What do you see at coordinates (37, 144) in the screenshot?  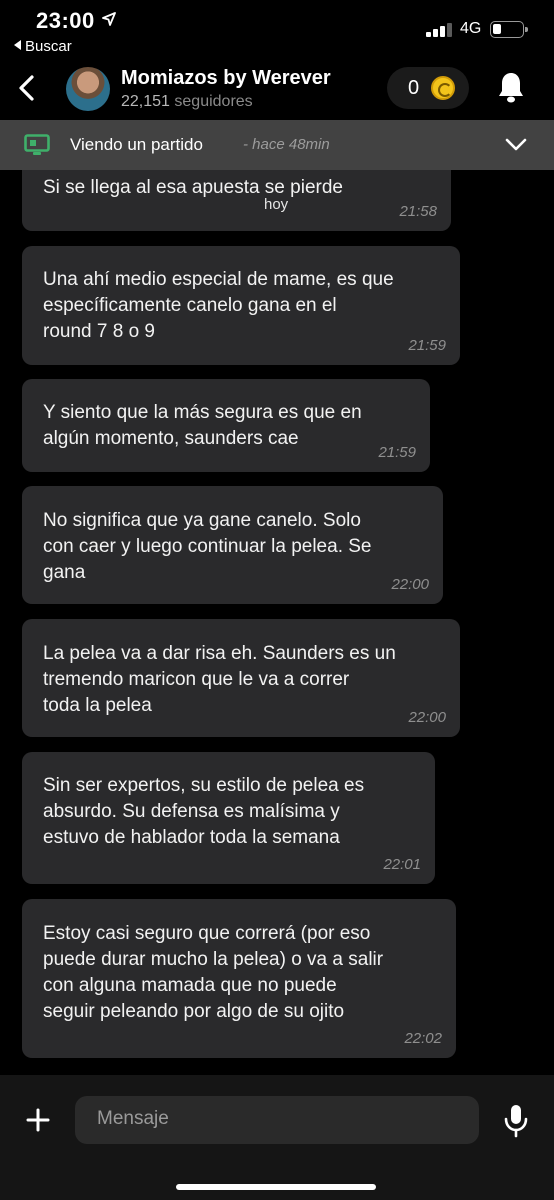 I see `tv-icon` at bounding box center [37, 144].